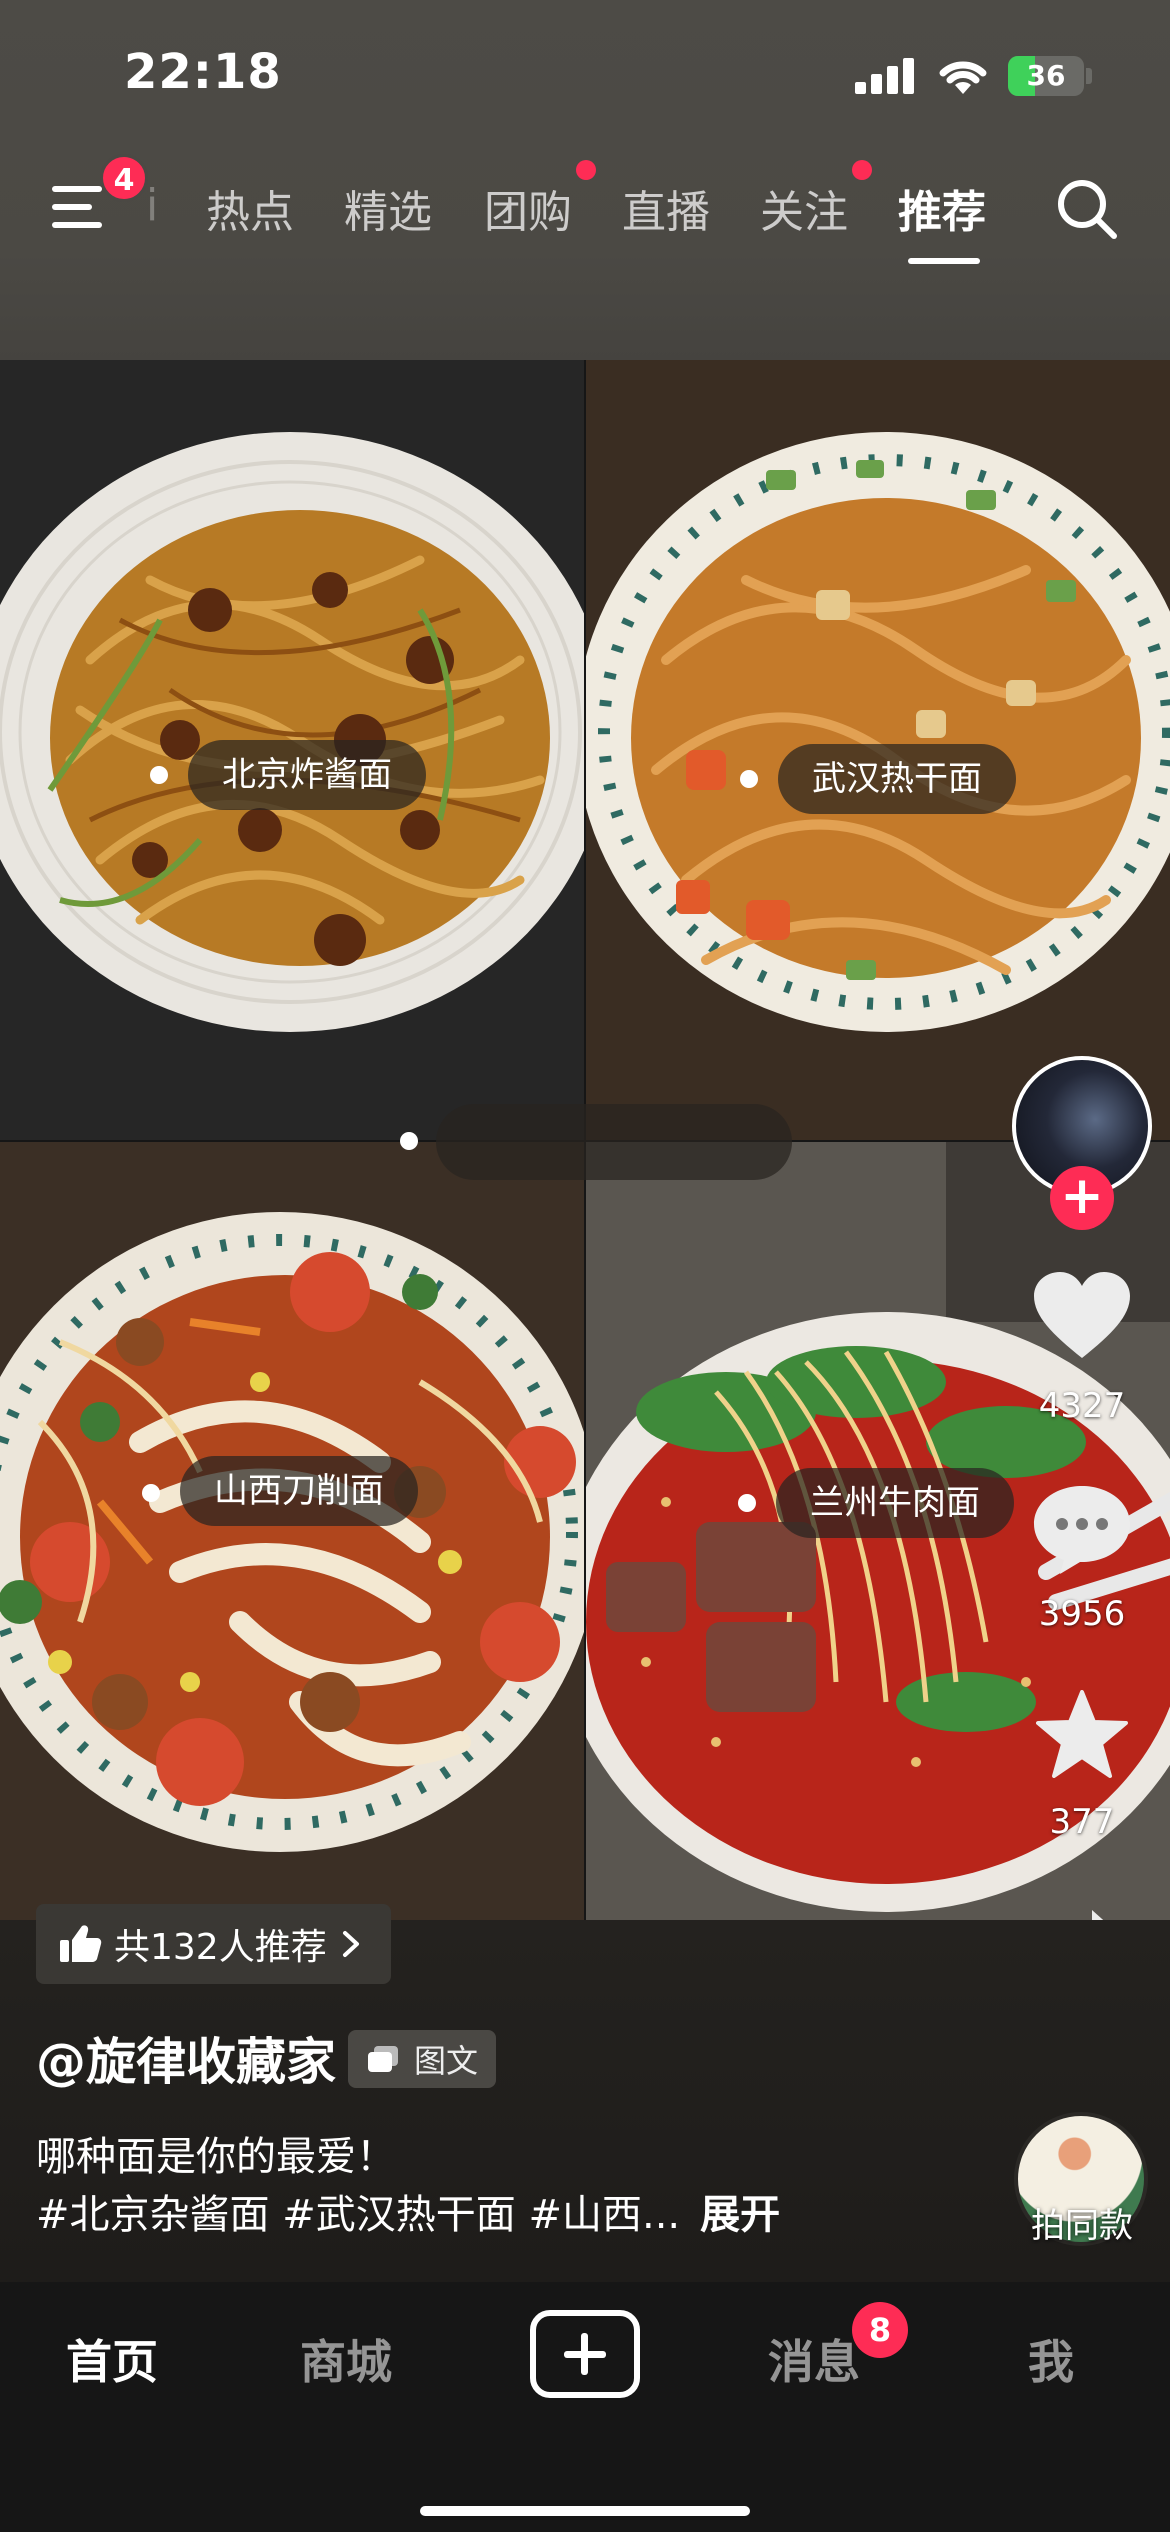 This screenshot has width=1170, height=2532. What do you see at coordinates (383, 2059) in the screenshot?
I see `image-text-icon` at bounding box center [383, 2059].